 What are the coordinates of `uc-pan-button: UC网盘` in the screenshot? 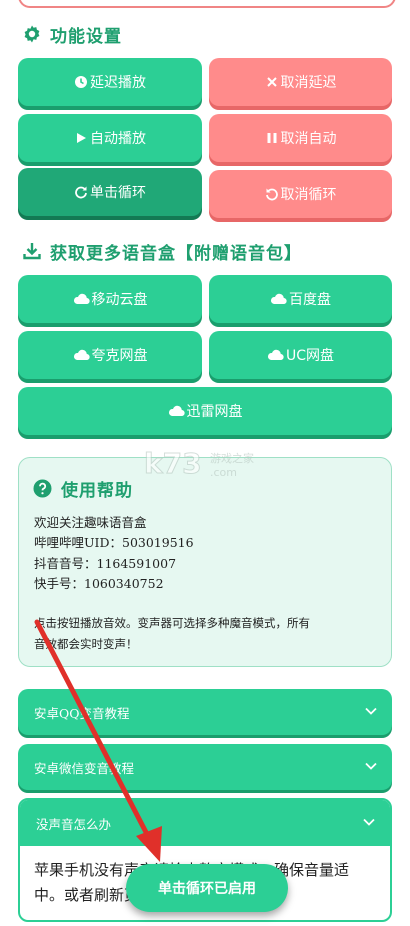 It's located at (300, 355).